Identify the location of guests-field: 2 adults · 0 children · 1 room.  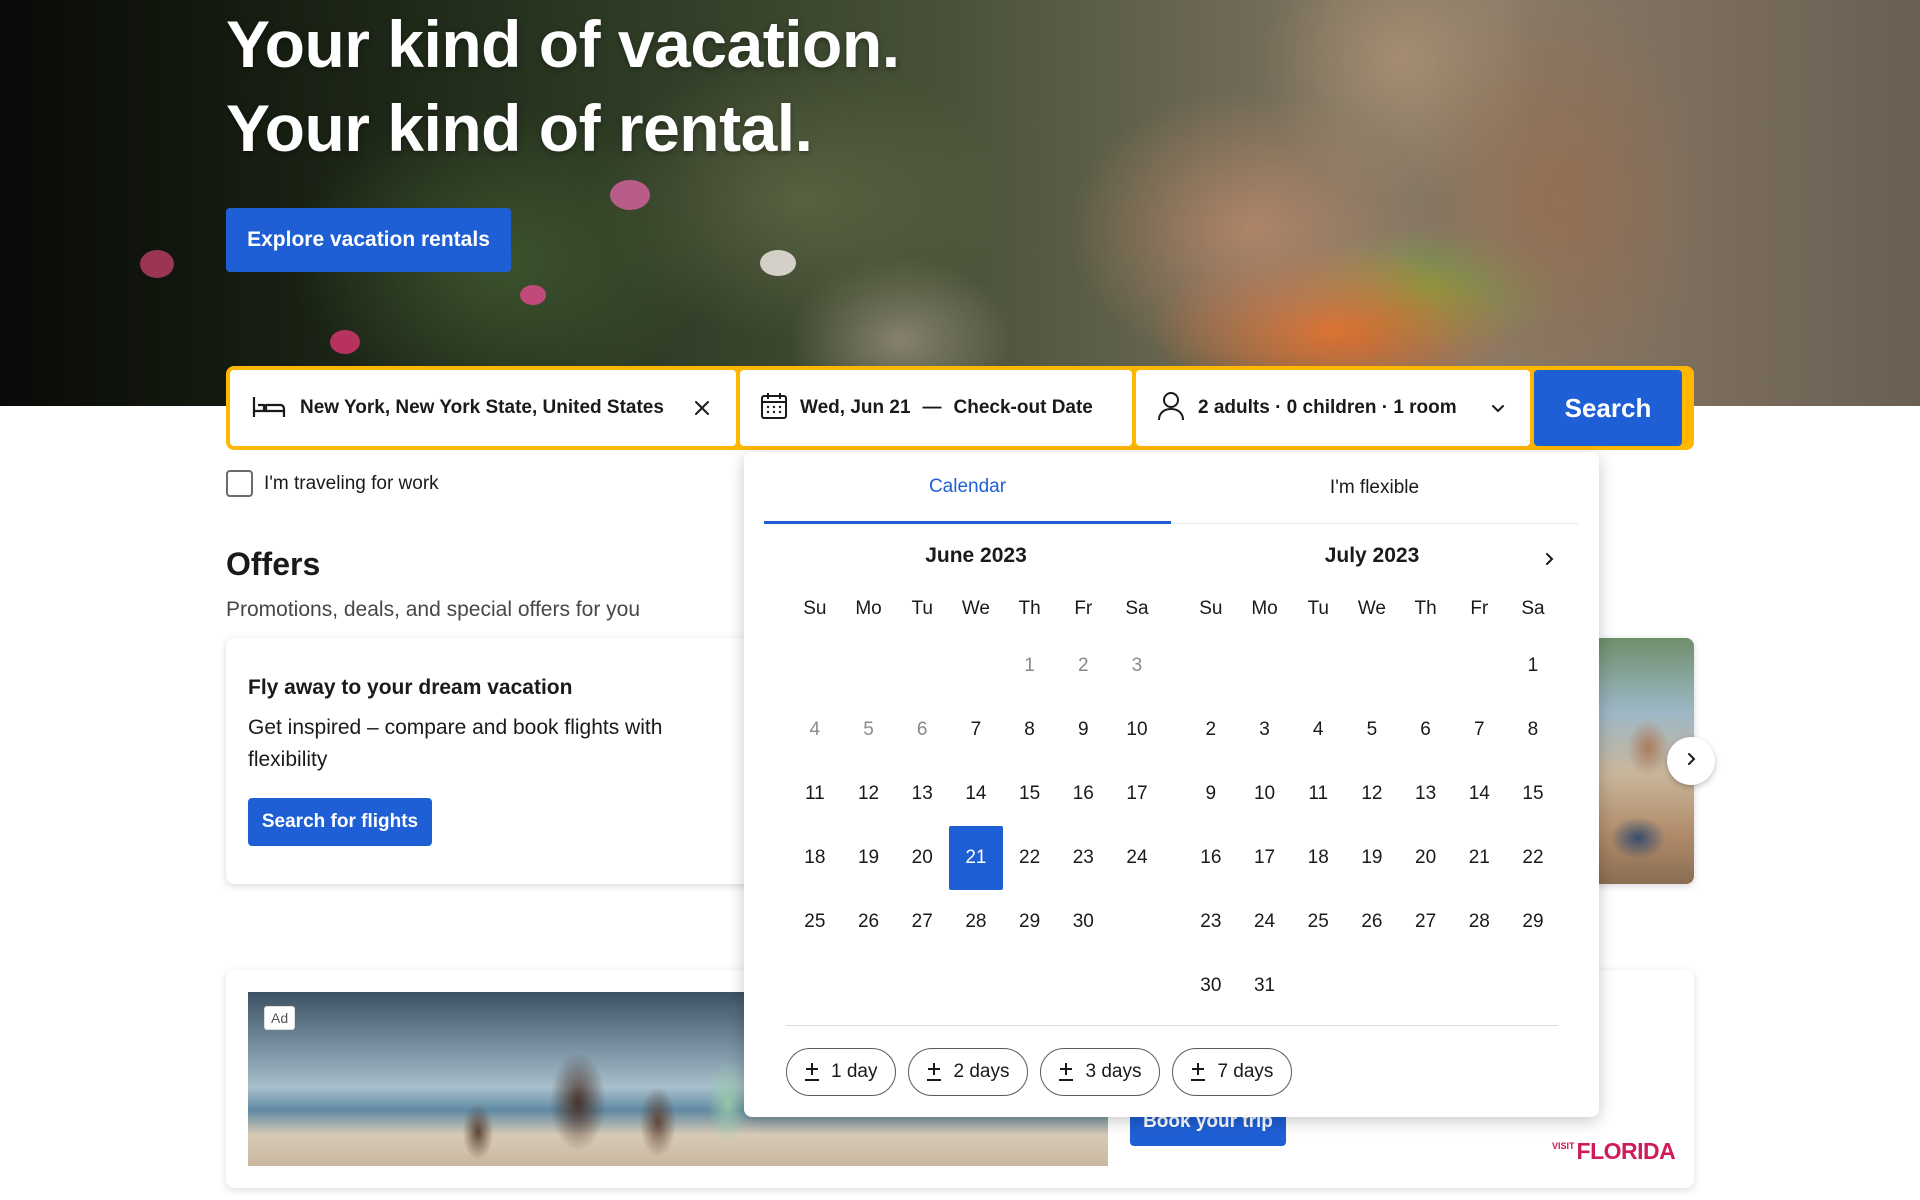
(1333, 408).